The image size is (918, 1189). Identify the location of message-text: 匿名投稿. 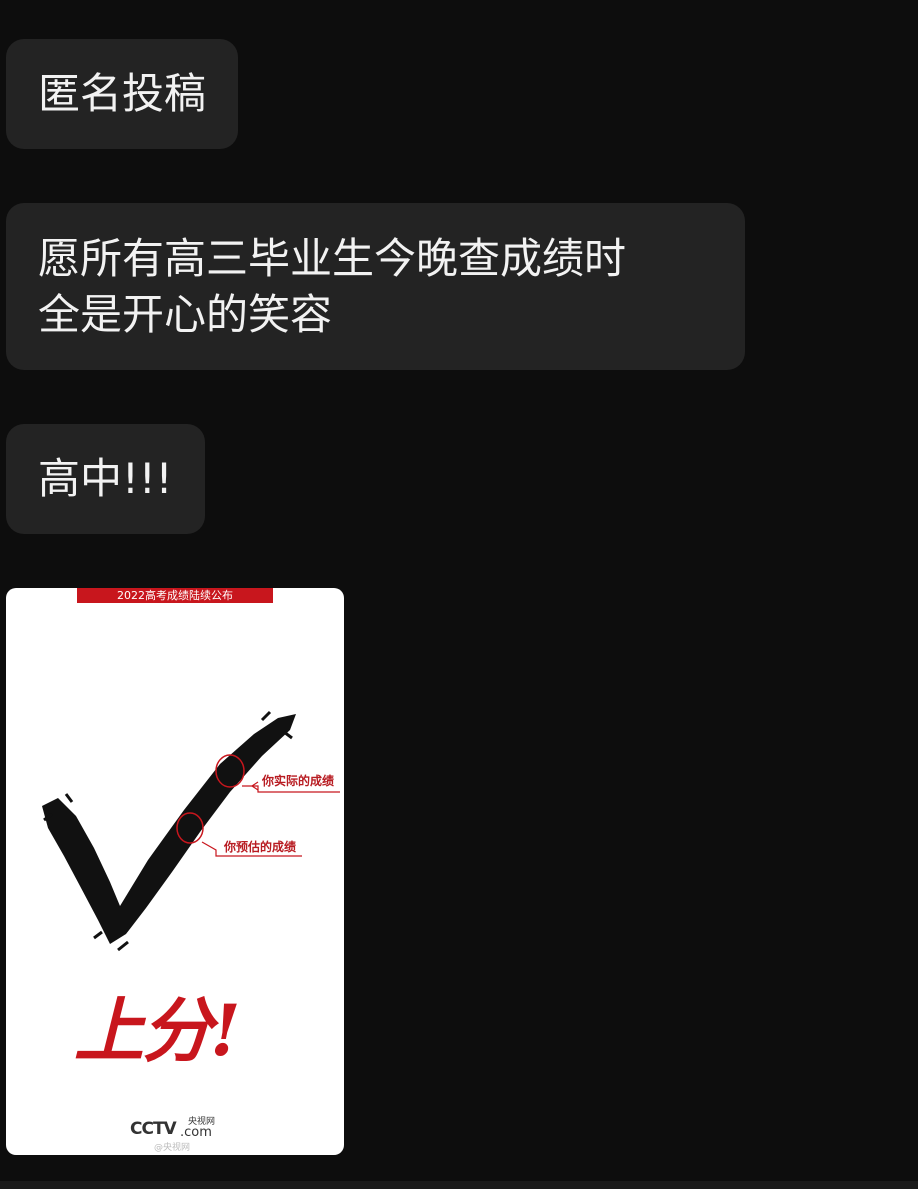
(122, 93).